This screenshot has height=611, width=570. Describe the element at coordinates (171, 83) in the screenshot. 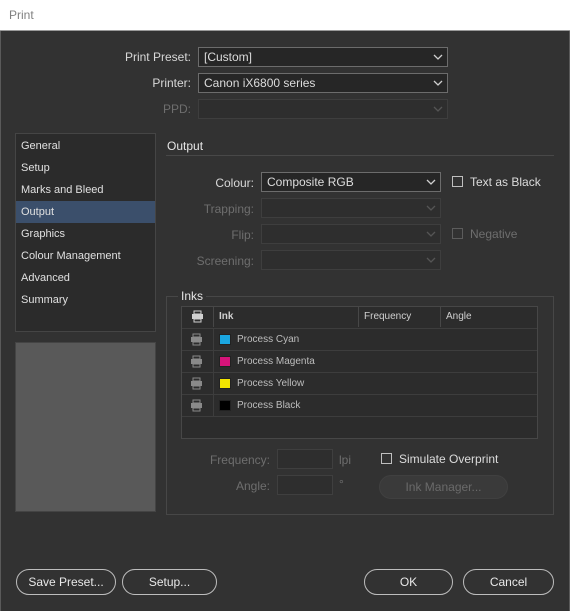

I see `printer-label: Printer:` at that location.